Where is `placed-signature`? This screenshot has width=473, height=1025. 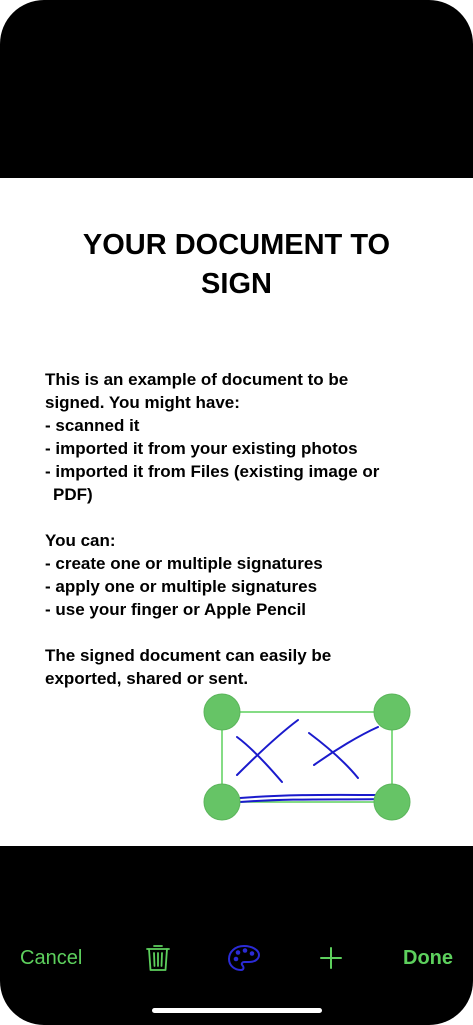 placed-signature is located at coordinates (307, 757).